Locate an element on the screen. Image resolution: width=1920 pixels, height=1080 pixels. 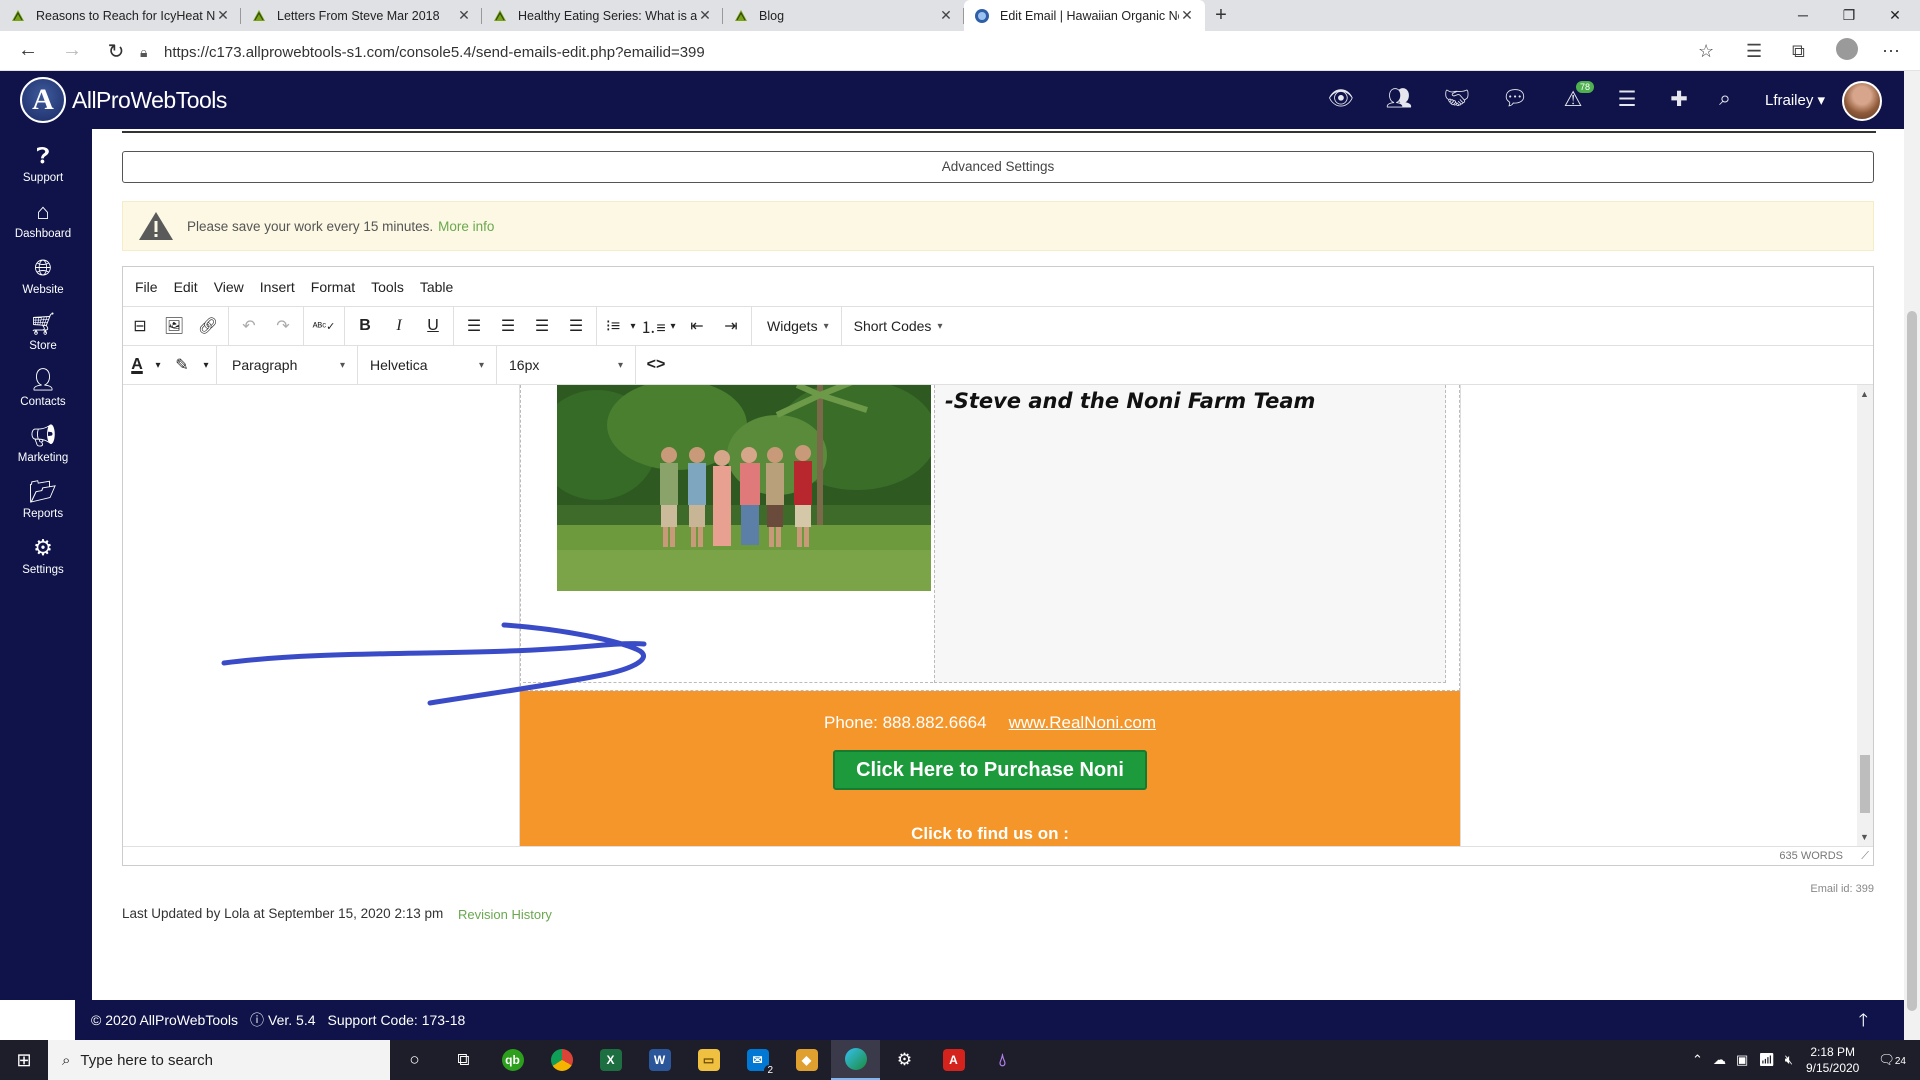
favorites-list-icon: ☰ is located at coordinates (1754, 51).